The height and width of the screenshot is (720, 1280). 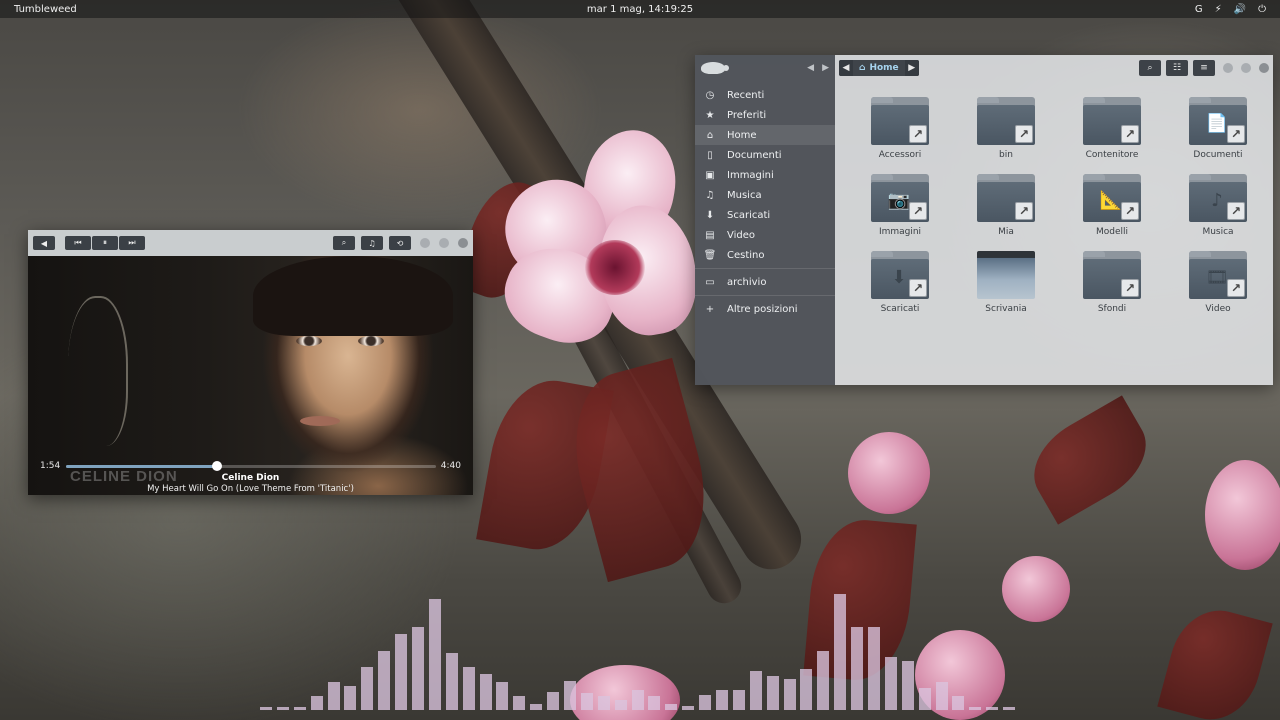 I want to click on folder-item: ↗ Accessori, so click(x=900, y=128).